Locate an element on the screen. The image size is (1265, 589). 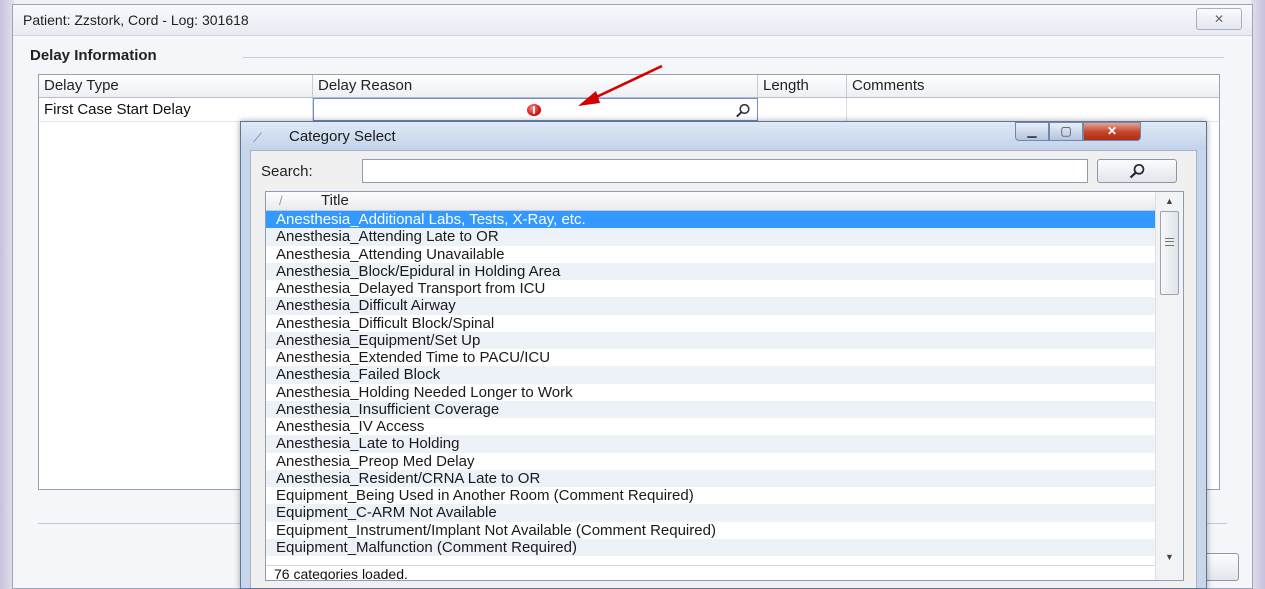
minimize-button: ▁ is located at coordinates (1032, 131).